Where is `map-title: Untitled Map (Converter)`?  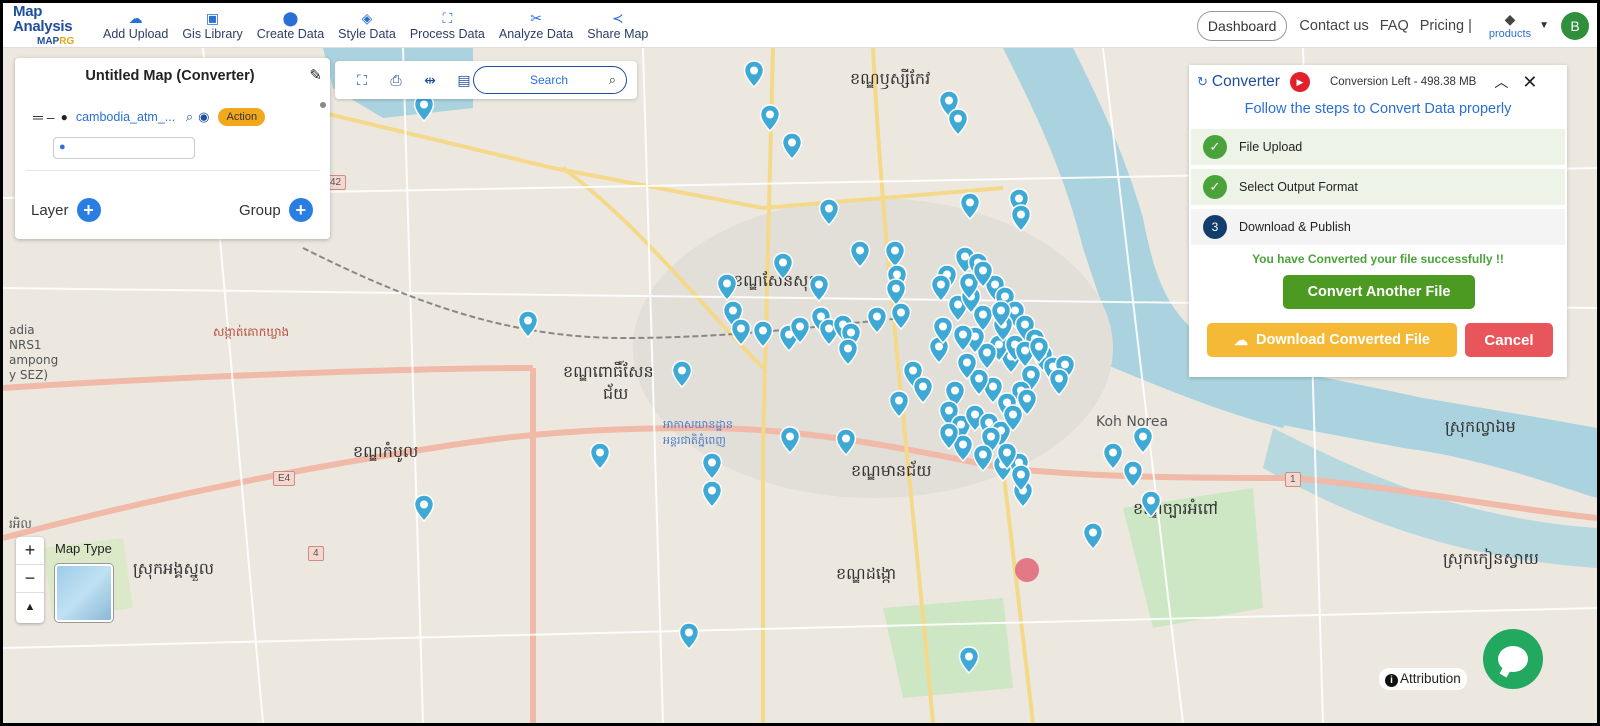 map-title: Untitled Map (Converter) is located at coordinates (170, 76).